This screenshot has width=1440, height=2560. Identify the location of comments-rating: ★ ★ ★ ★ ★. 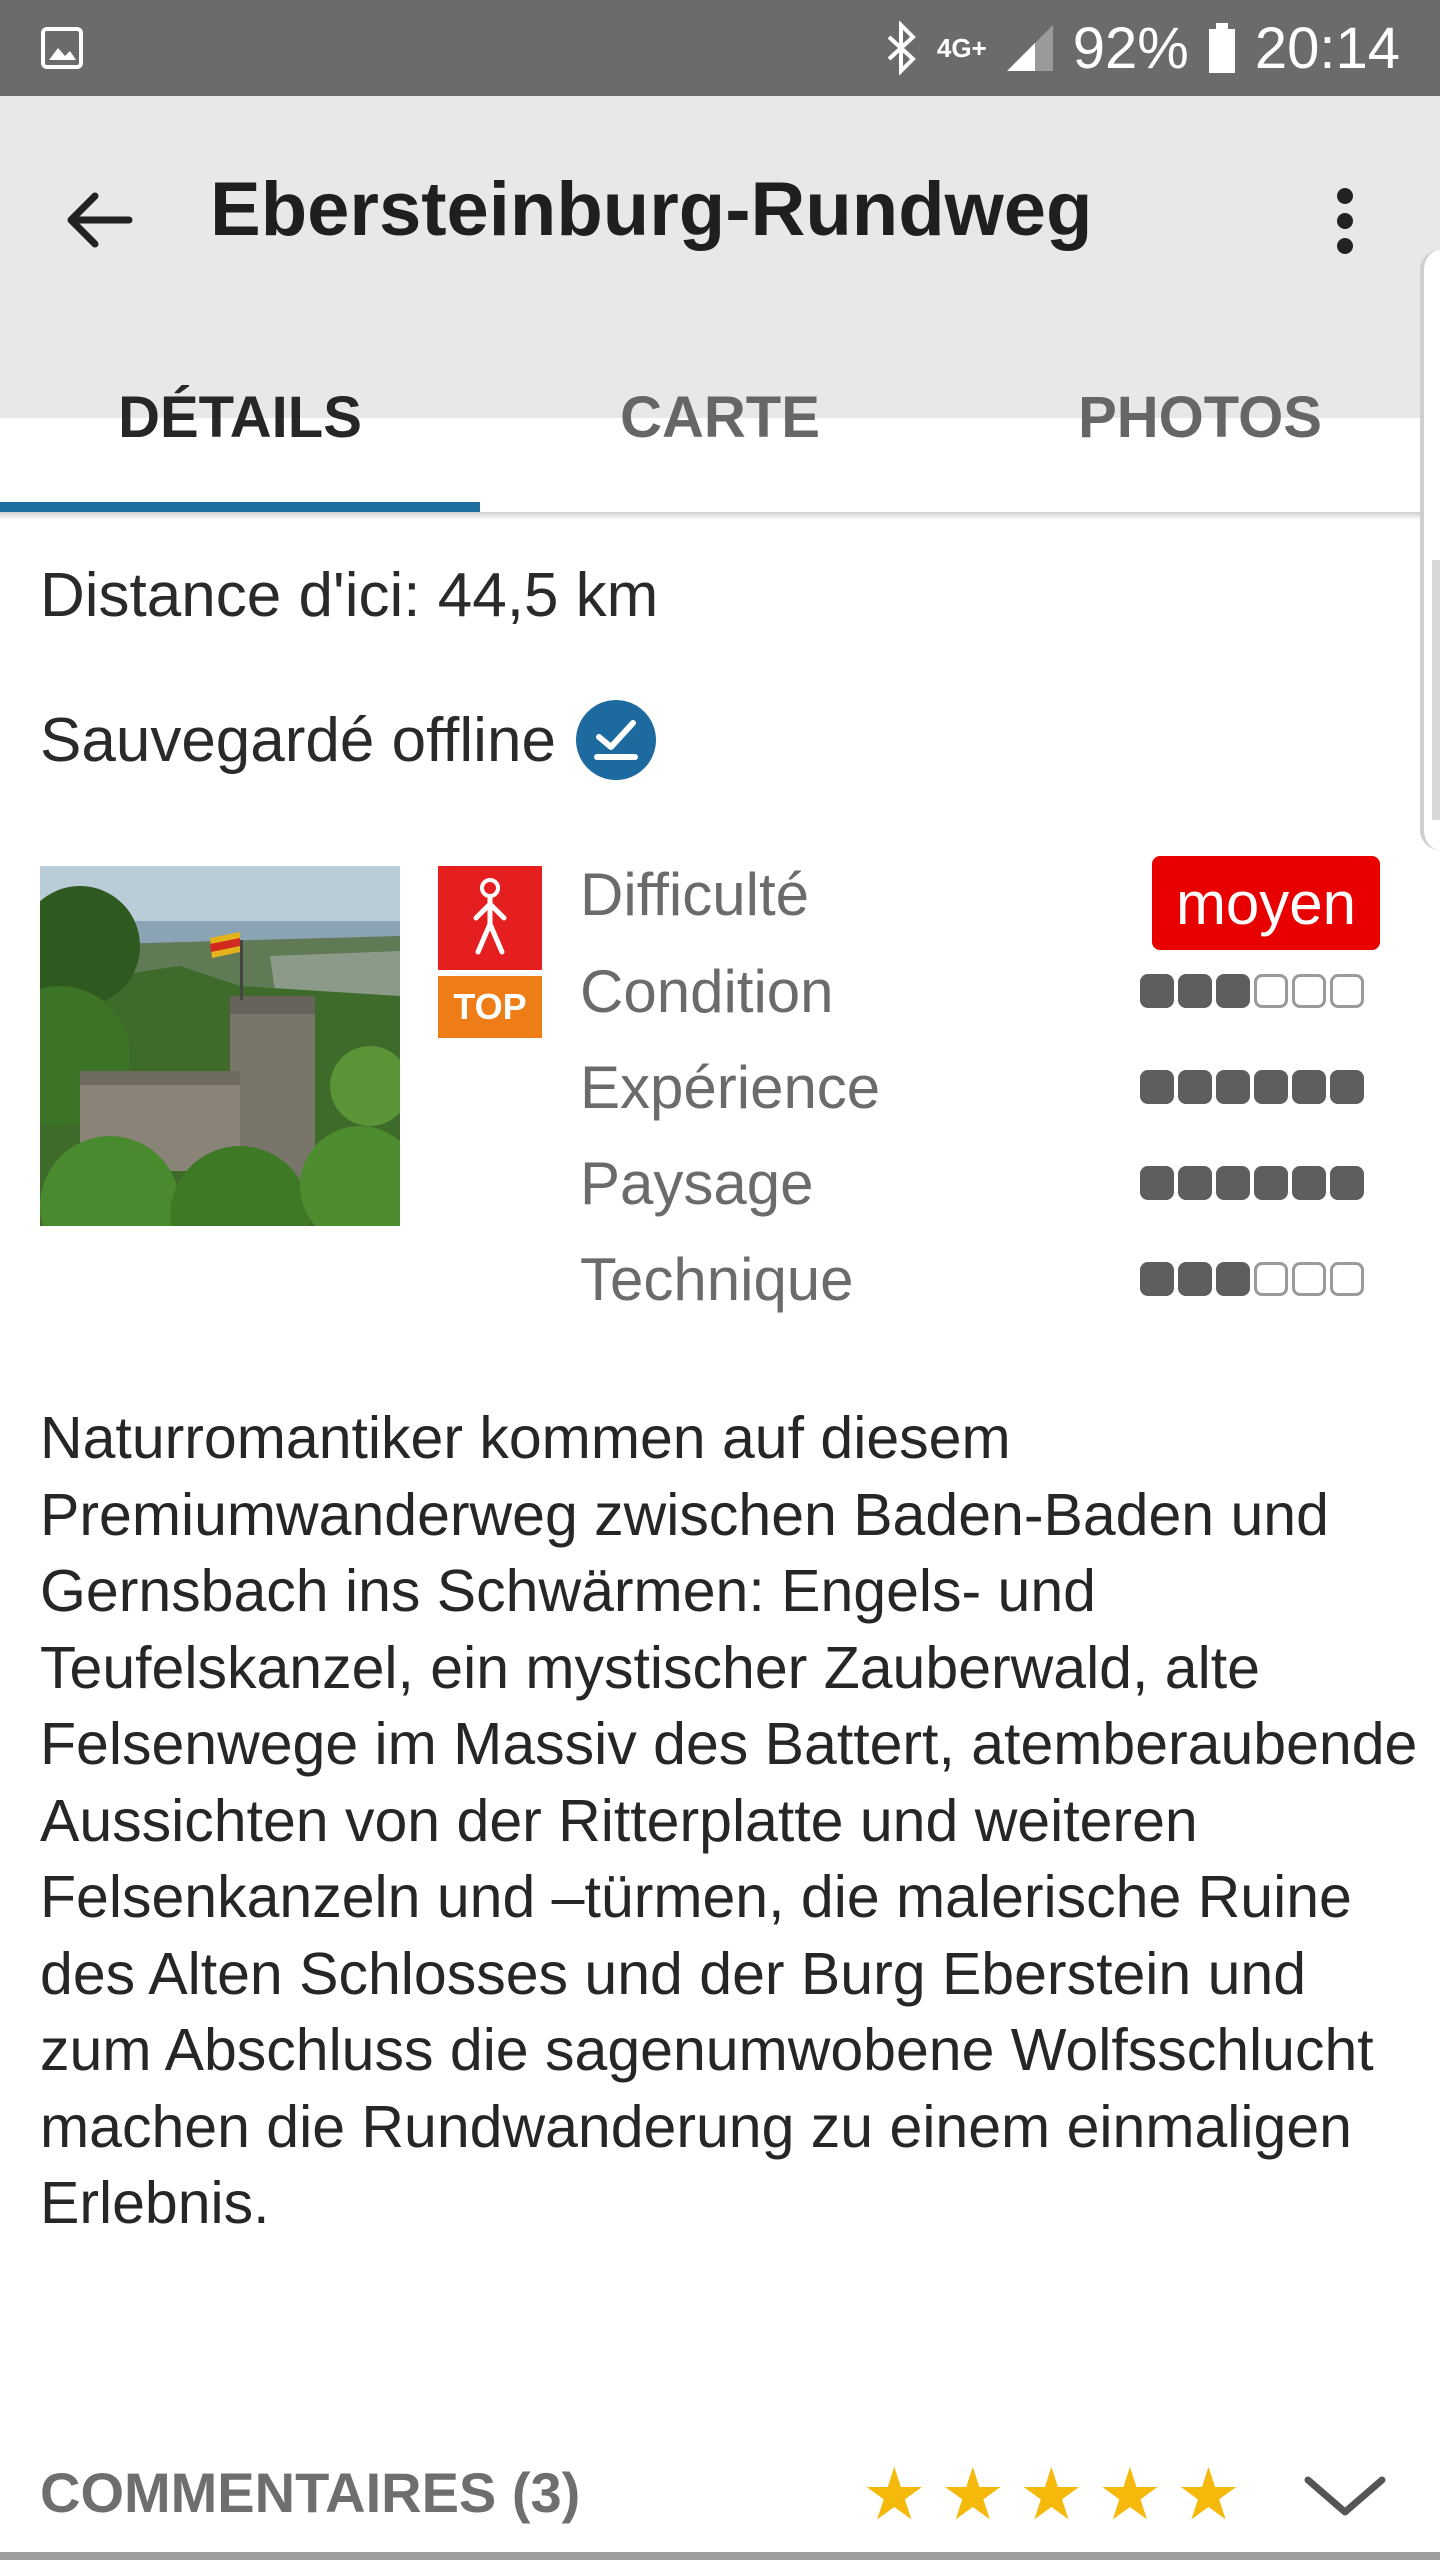
(1051, 2495).